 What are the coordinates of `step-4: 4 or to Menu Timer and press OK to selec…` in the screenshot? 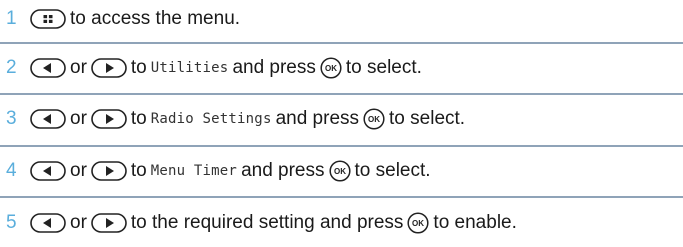 It's located at (341, 171).